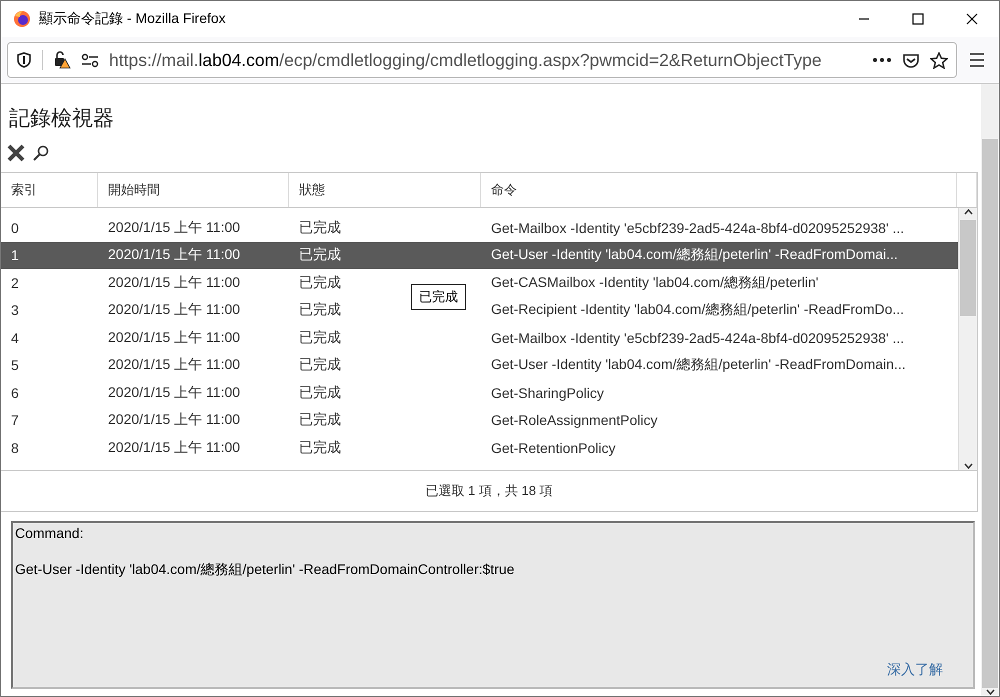  I want to click on window-title: 顯示命令記錄 - Mozilla Firefox, so click(133, 19).